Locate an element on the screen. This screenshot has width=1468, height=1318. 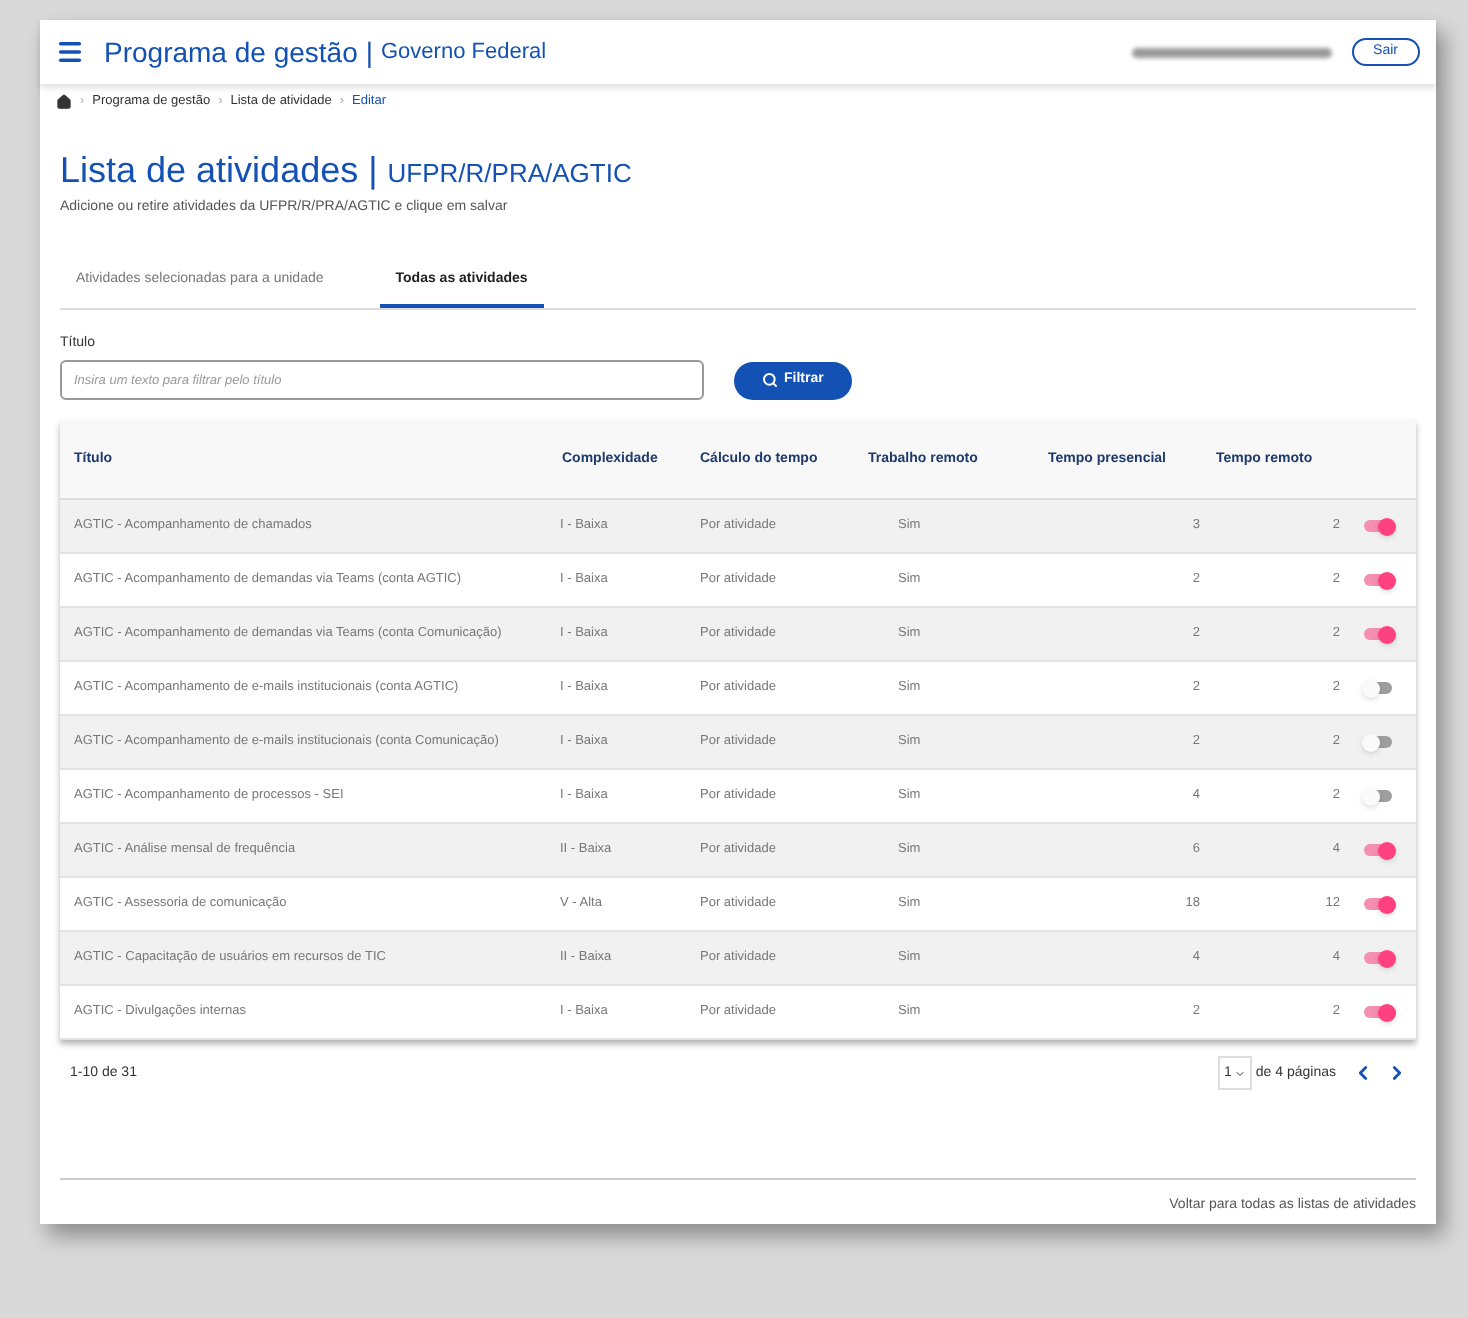
app-title: Programa de gestão is located at coordinates (231, 52).